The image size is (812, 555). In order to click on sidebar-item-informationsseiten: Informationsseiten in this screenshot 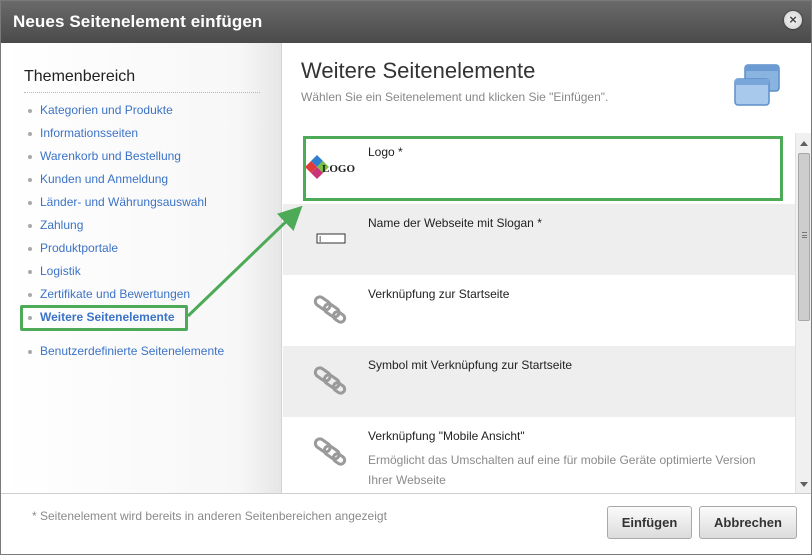, I will do `click(125, 136)`.